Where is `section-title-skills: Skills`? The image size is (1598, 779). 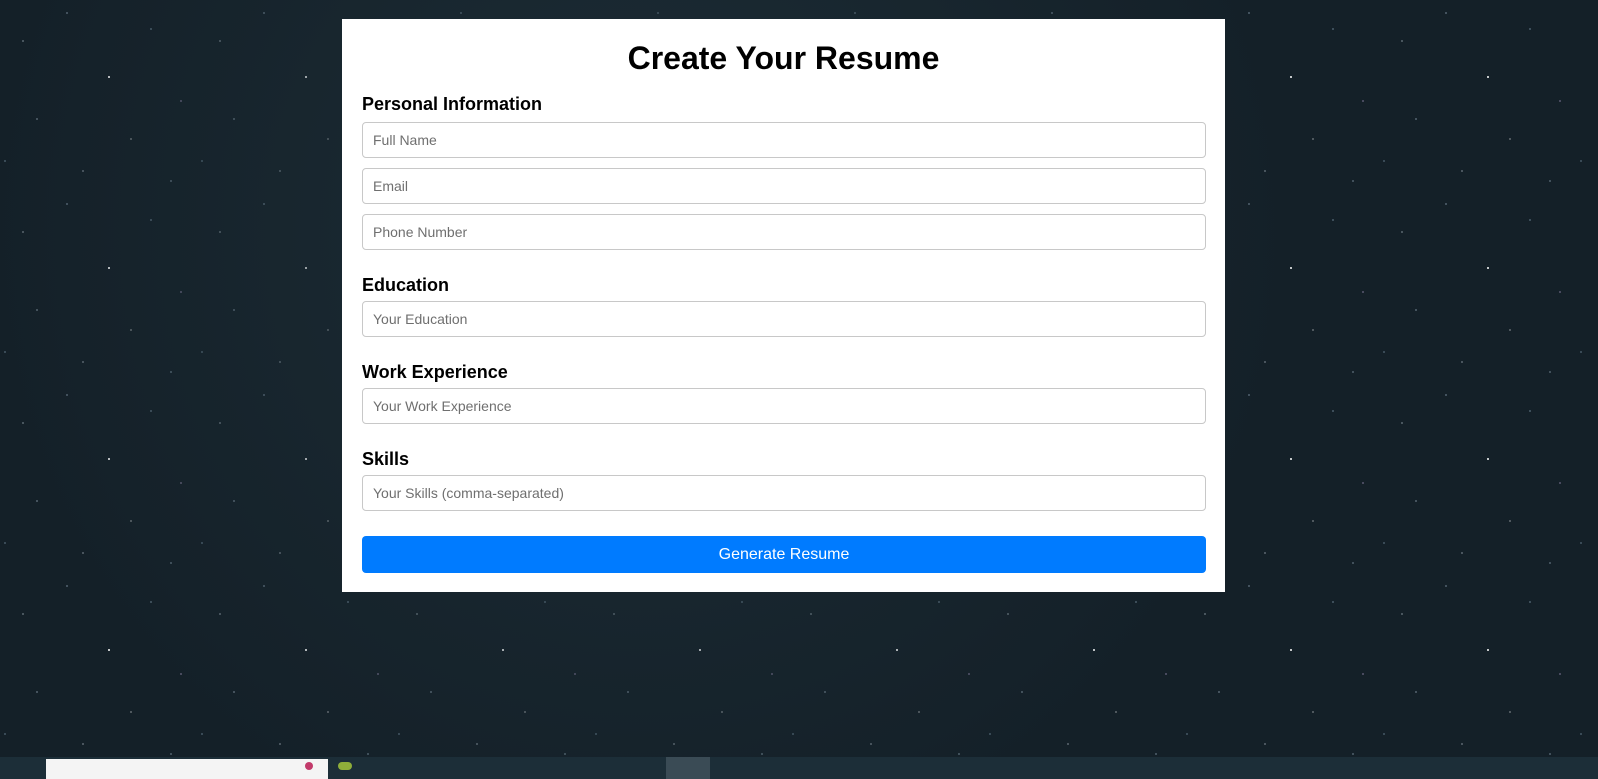
section-title-skills: Skills is located at coordinates (386, 459).